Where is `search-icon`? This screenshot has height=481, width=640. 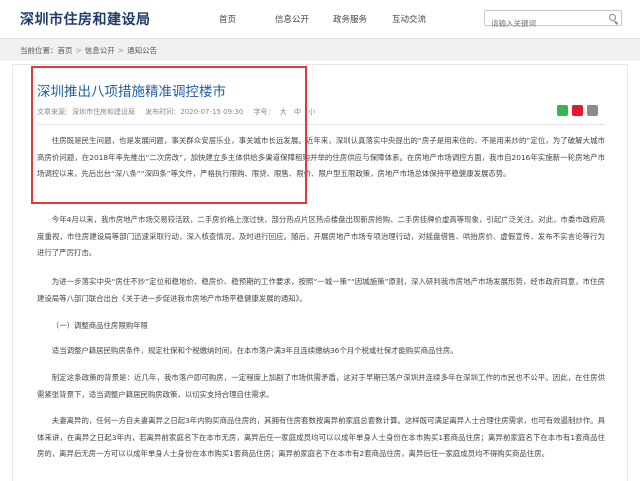
search-icon is located at coordinates (612, 17).